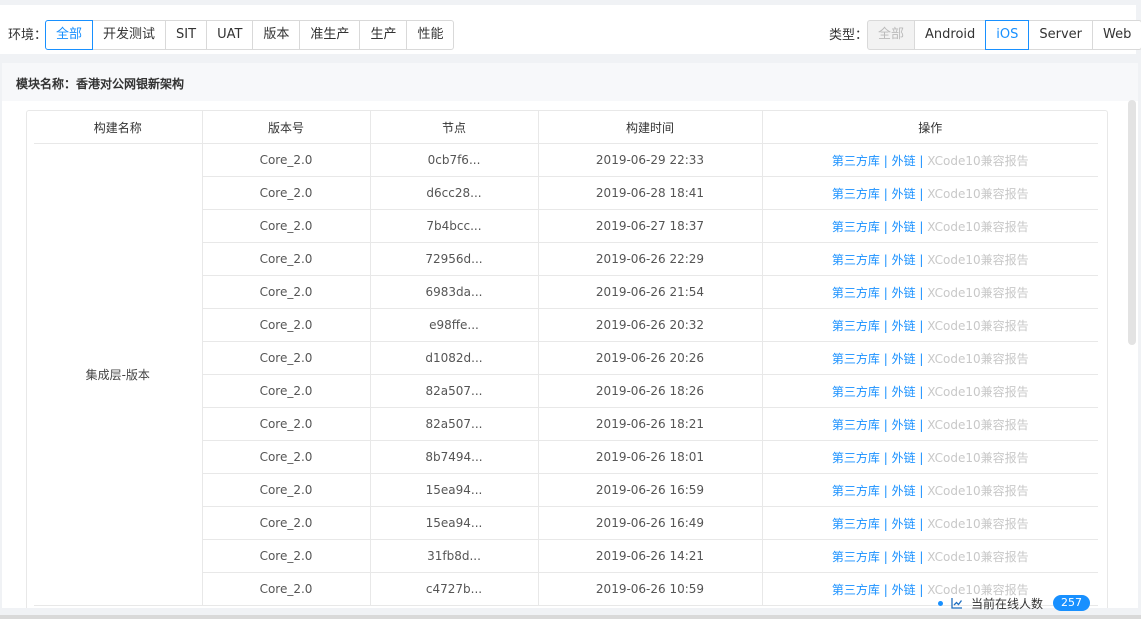 The image size is (1141, 619). I want to click on env-filter-option: 版本, so click(276, 35).